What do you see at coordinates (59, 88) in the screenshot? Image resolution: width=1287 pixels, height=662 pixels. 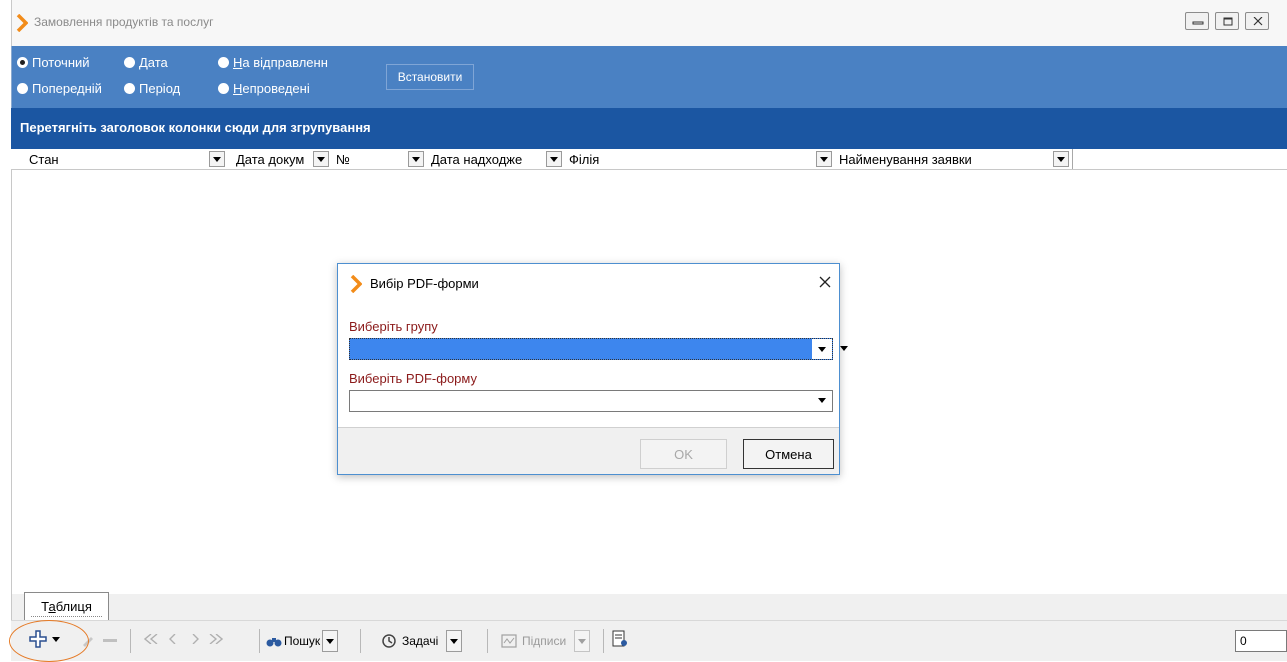 I see `radio-previous: Попередній` at bounding box center [59, 88].